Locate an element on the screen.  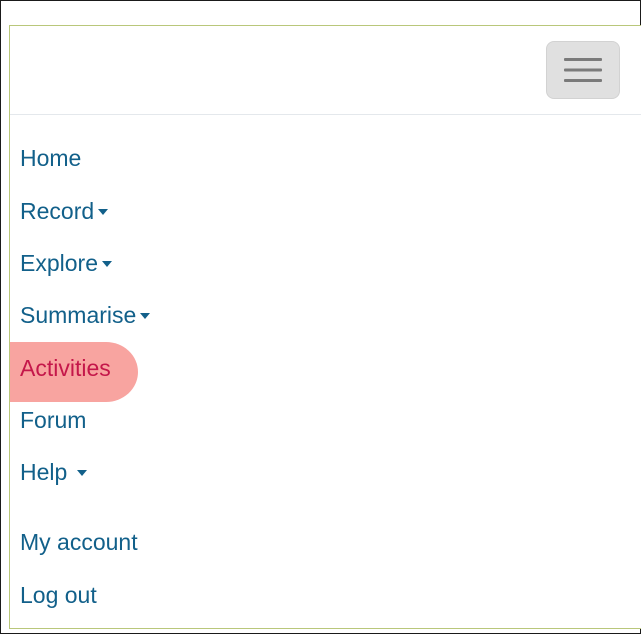
nav-item-label: My account is located at coordinates (79, 542).